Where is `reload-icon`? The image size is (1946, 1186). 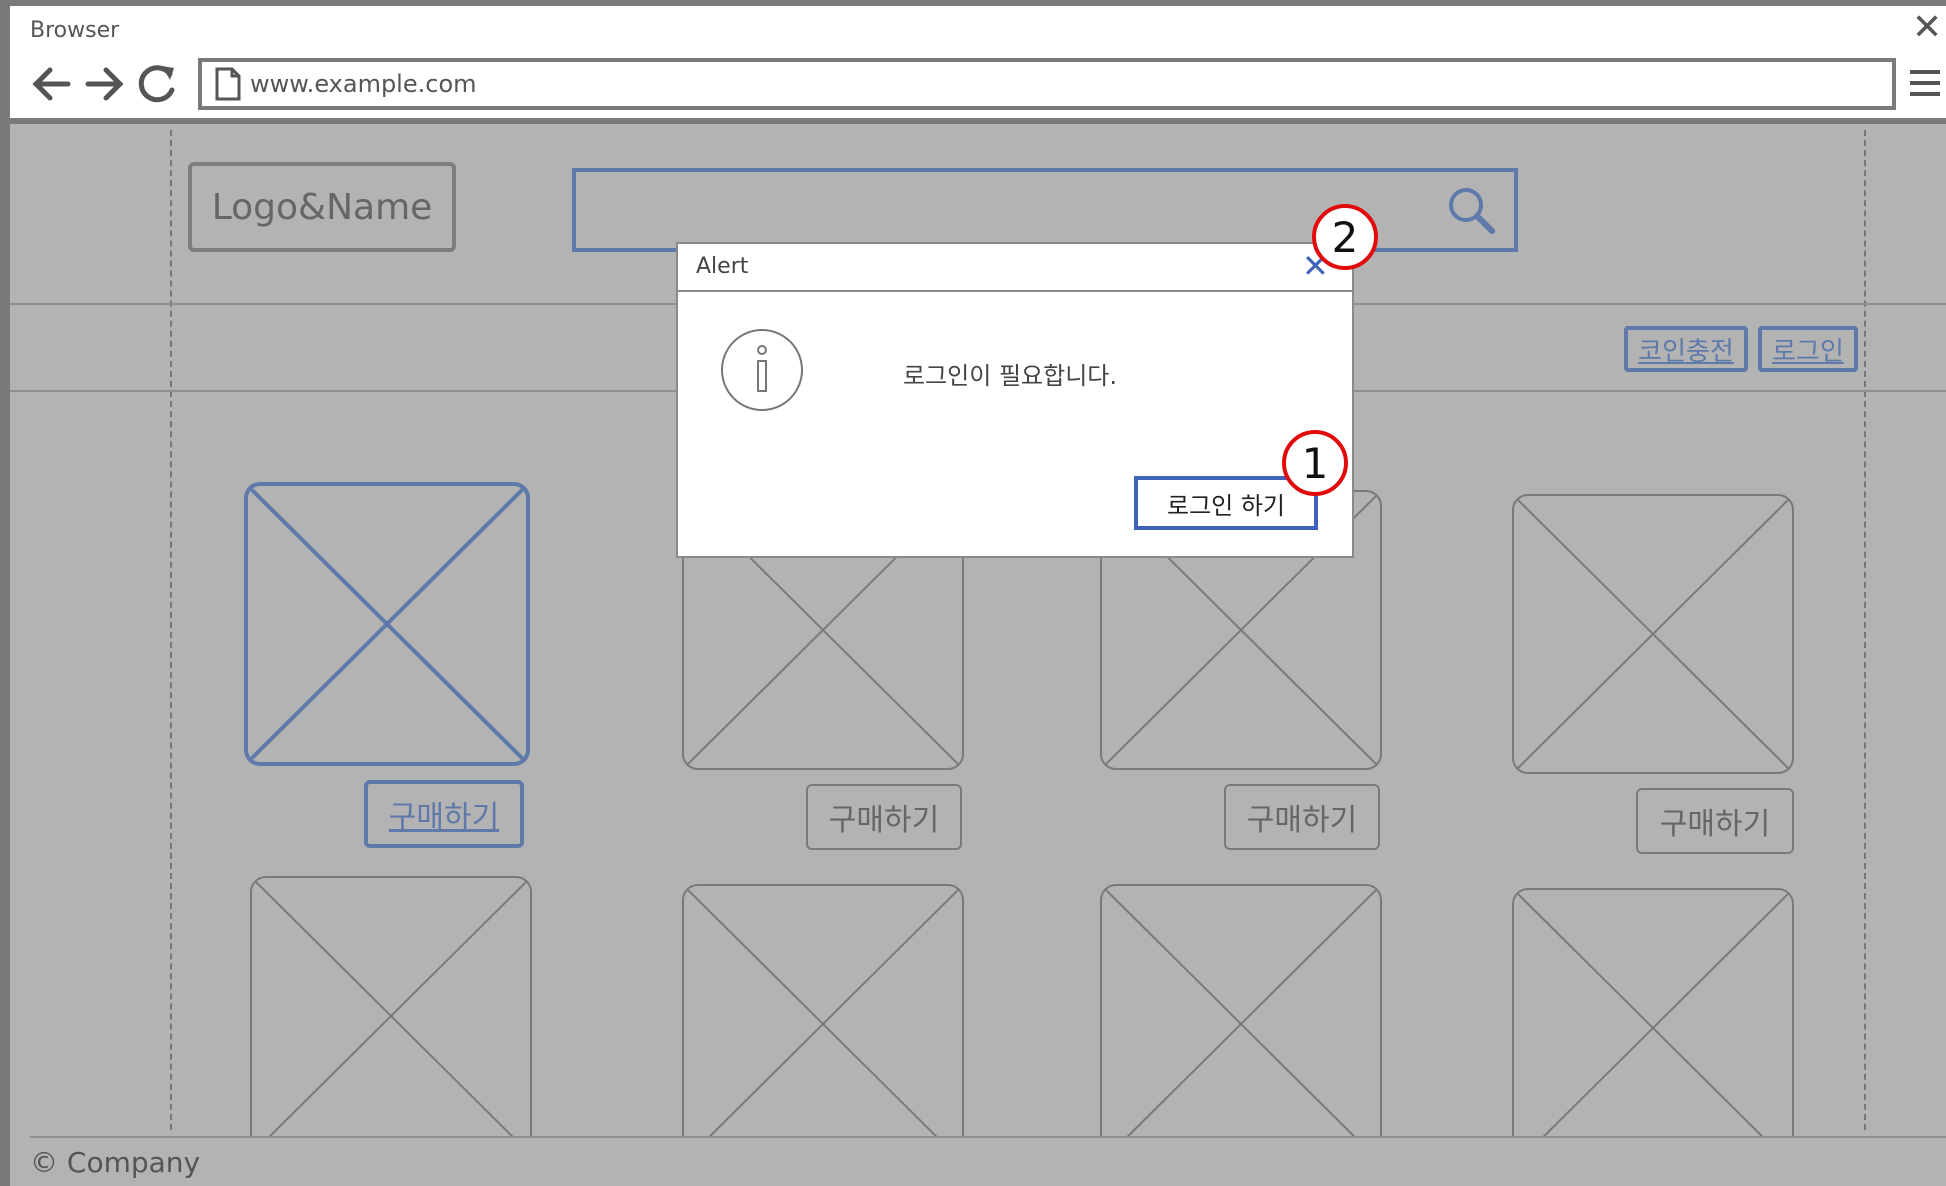 reload-icon is located at coordinates (157, 83).